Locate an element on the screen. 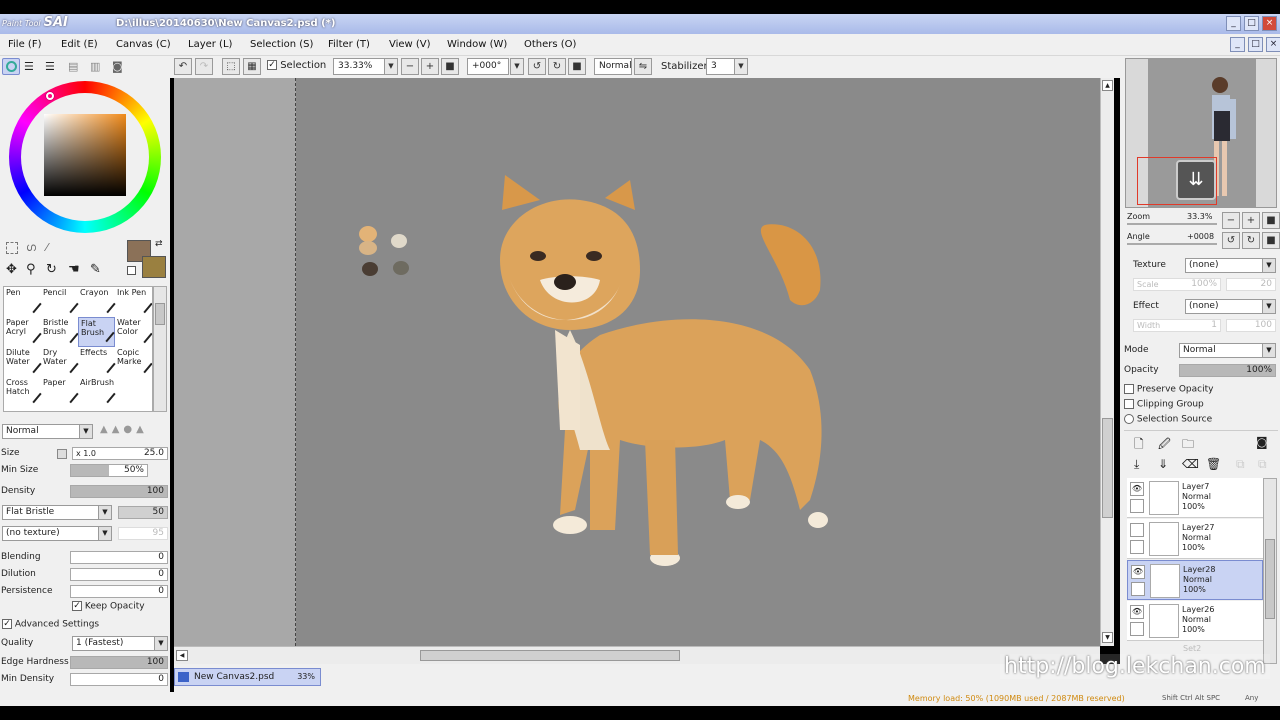  brush-slot-pencil: Pencil is located at coordinates (60, 302).